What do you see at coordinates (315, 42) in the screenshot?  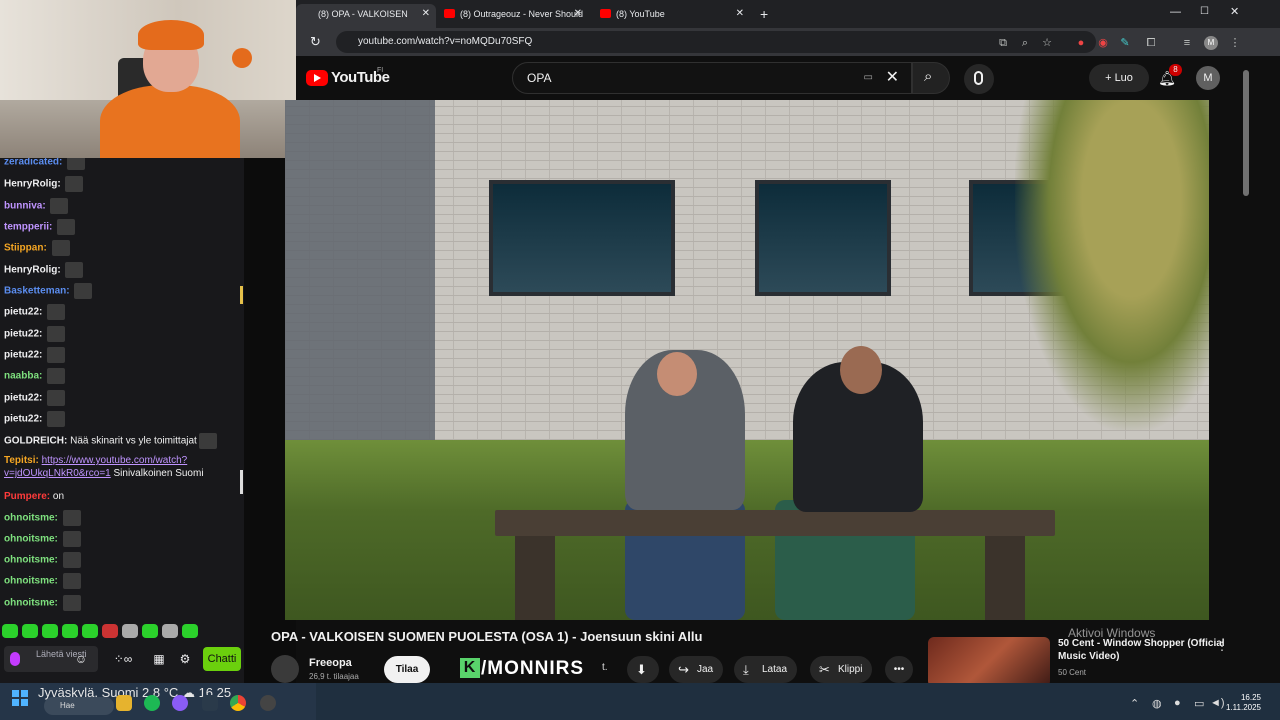 I see `reload-icon: ↻` at bounding box center [315, 42].